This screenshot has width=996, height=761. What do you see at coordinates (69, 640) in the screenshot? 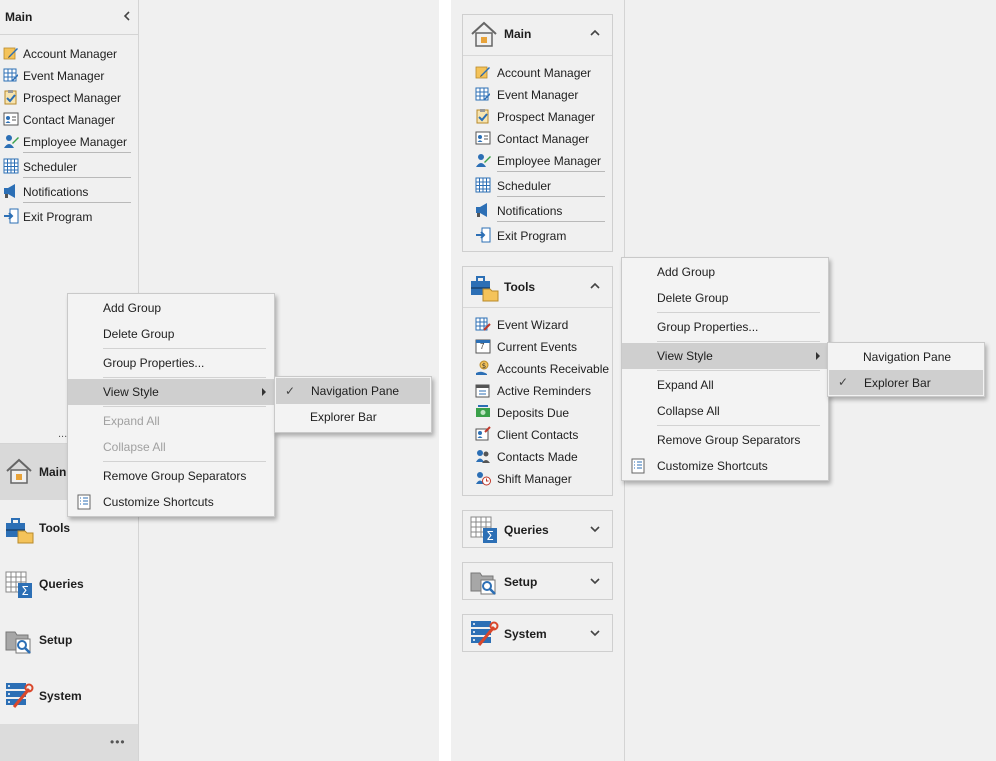
I see `nav-button-setup: Setup` at bounding box center [69, 640].